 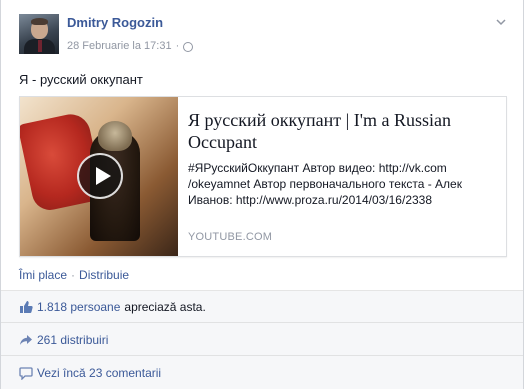 What do you see at coordinates (115, 22) in the screenshot?
I see `author-name: Dmitry Rogozin` at bounding box center [115, 22].